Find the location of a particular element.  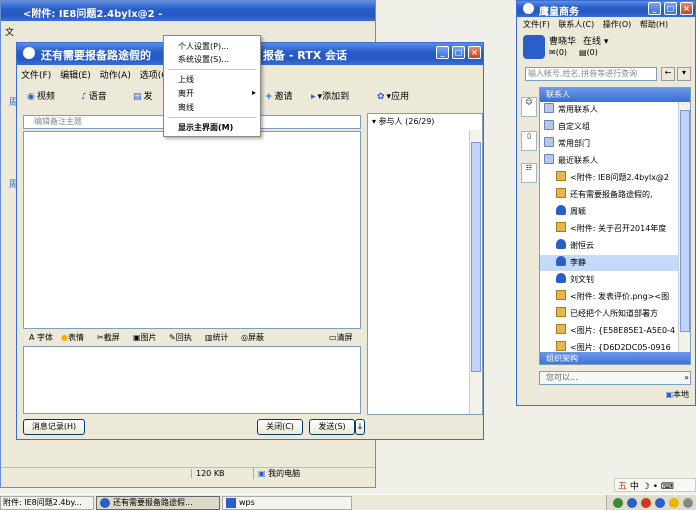

menu-action: 动作(A) is located at coordinates (115, 76).